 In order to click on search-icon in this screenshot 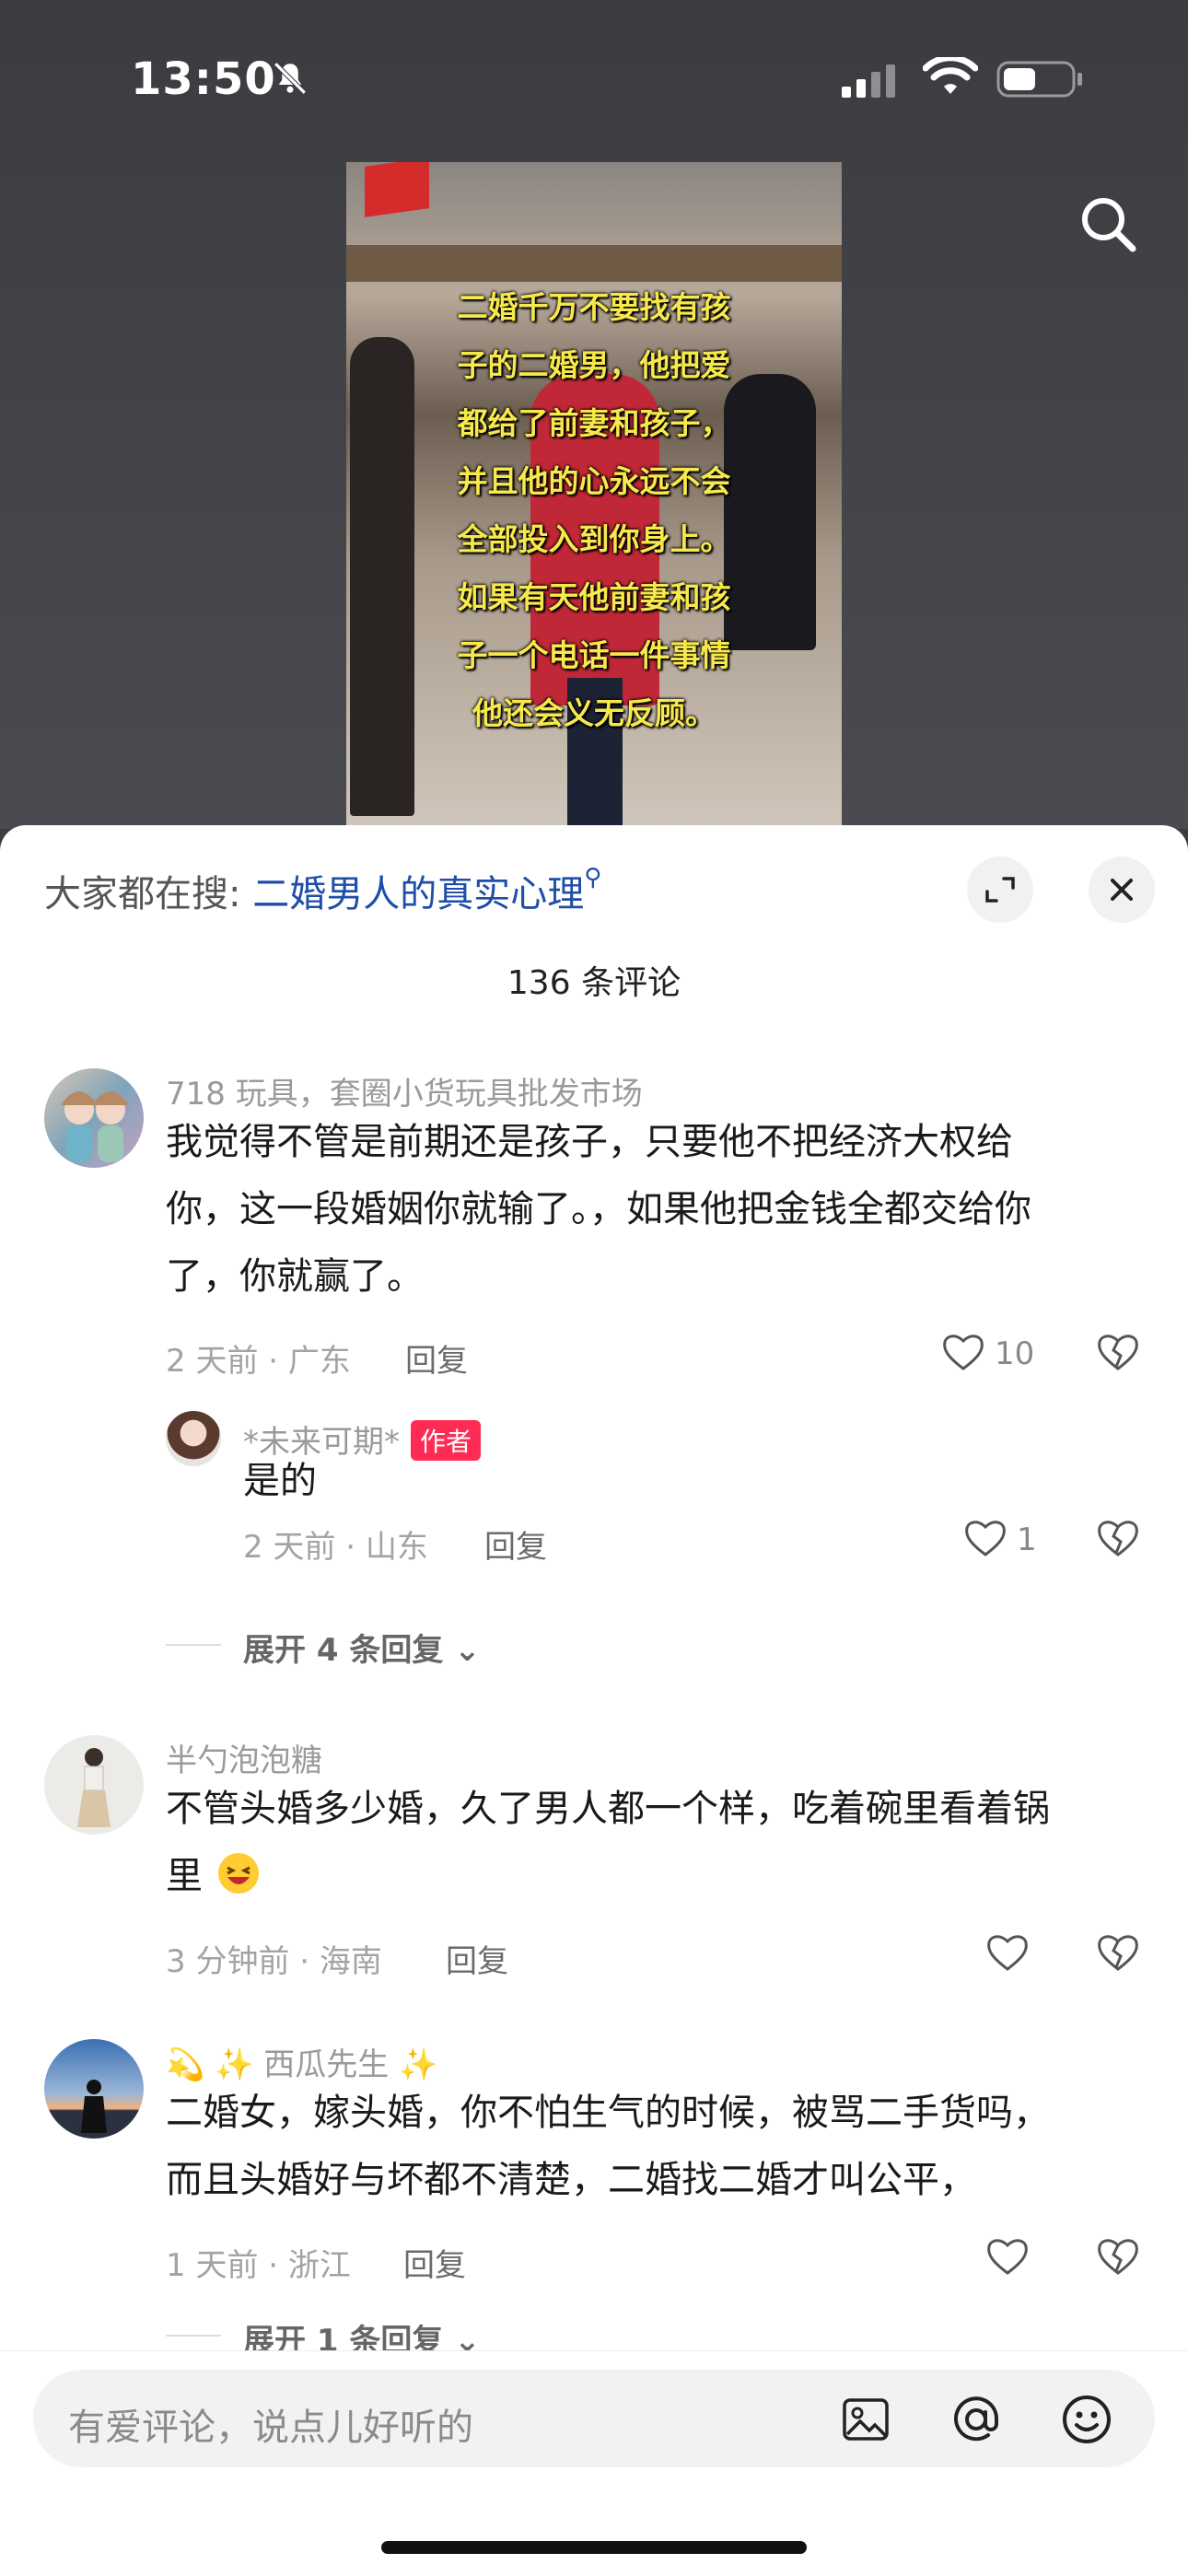, I will do `click(1108, 224)`.